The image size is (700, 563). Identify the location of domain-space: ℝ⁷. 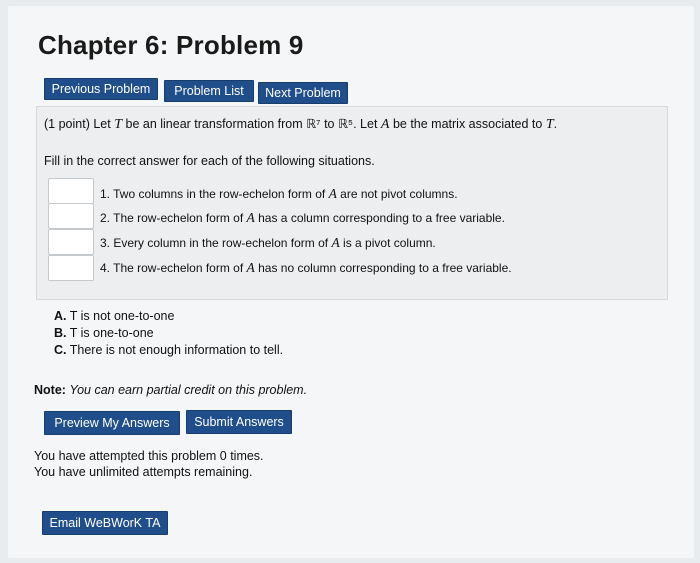
(313, 124).